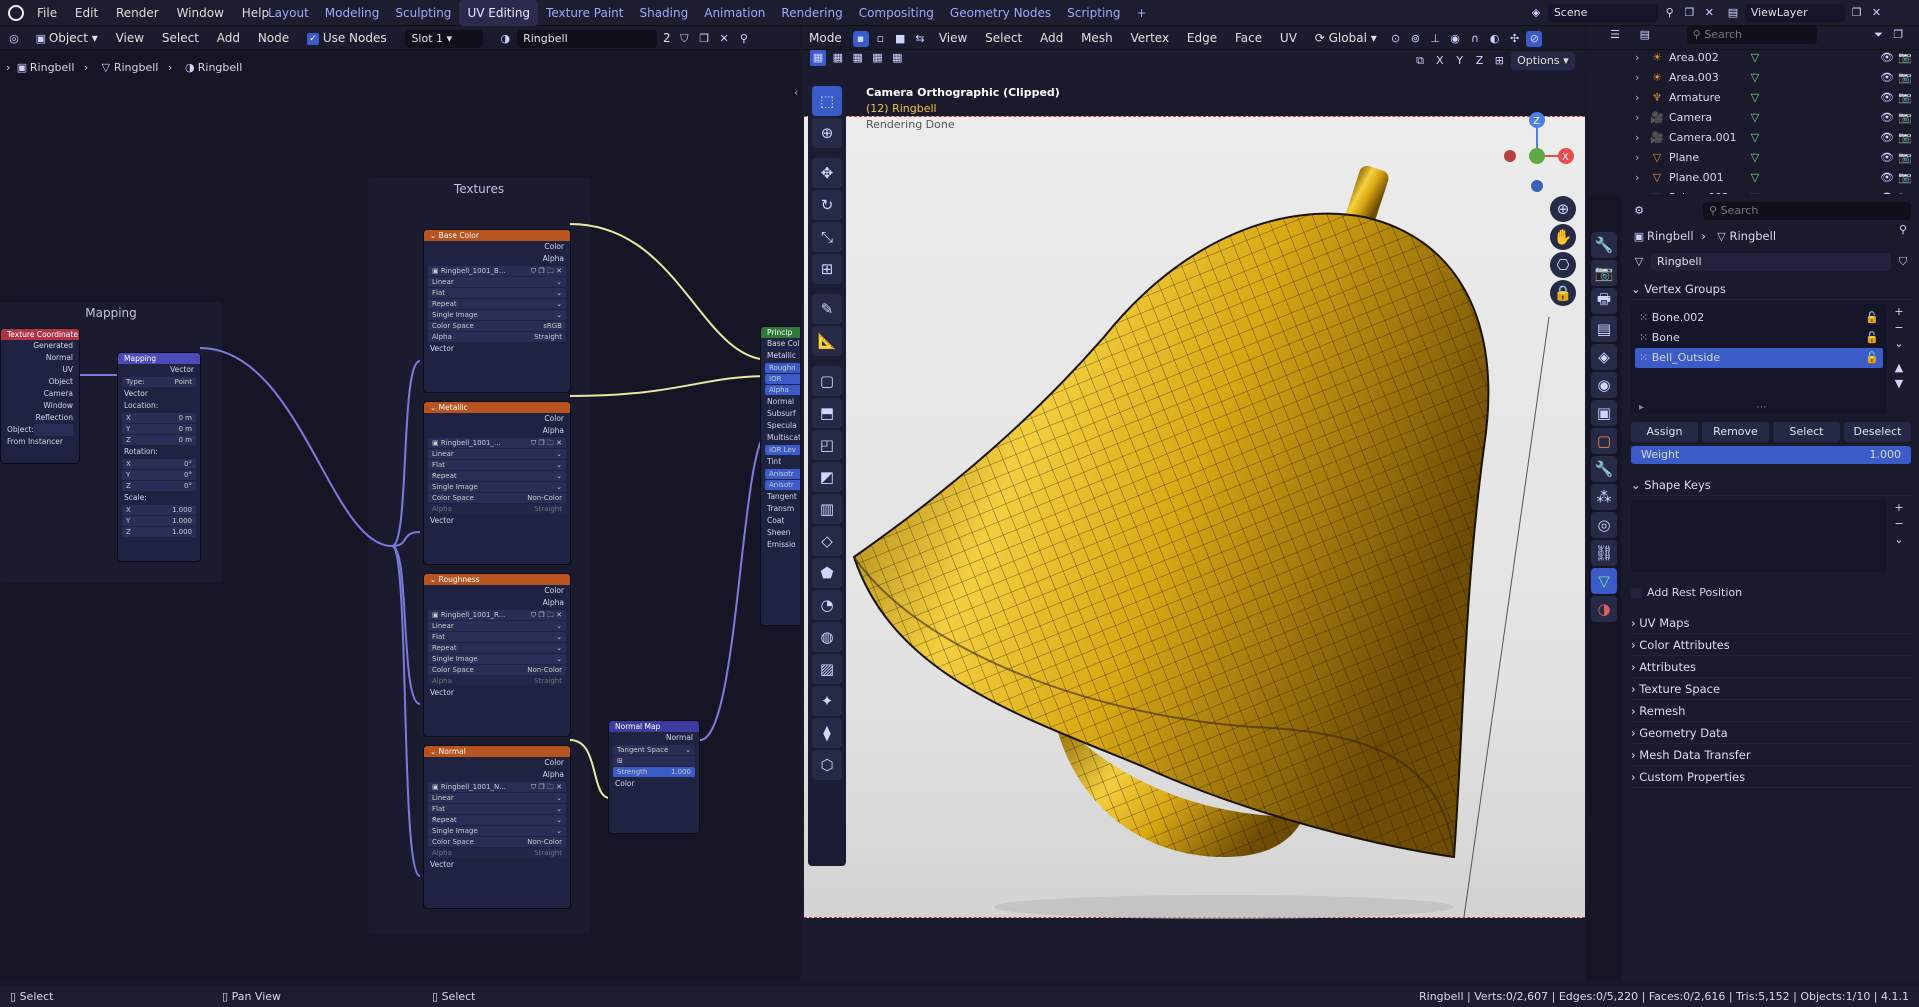 The height and width of the screenshot is (1007, 1919). Describe the element at coordinates (1670, 13) in the screenshot. I see `pin-icon: ⚲` at that location.